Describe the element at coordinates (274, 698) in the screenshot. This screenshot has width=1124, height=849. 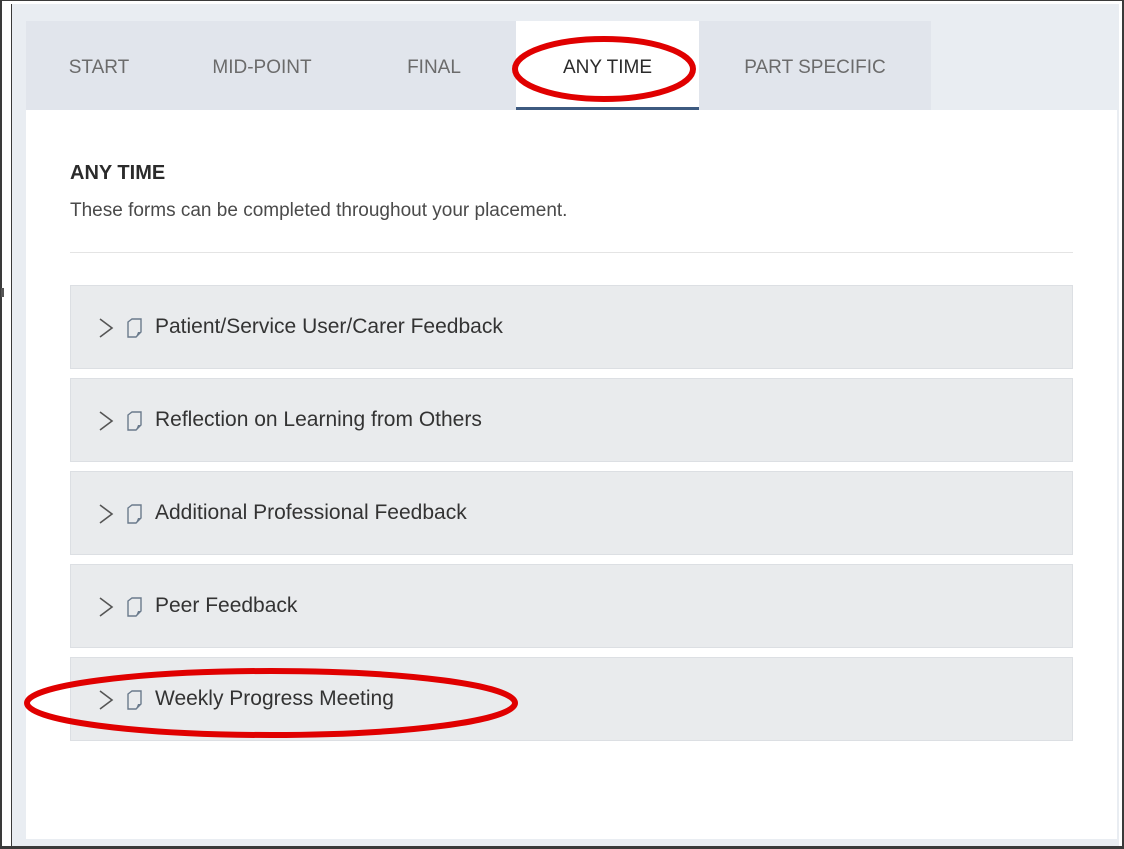
I see `form-item-label: Weekly Progress Meeting` at that location.